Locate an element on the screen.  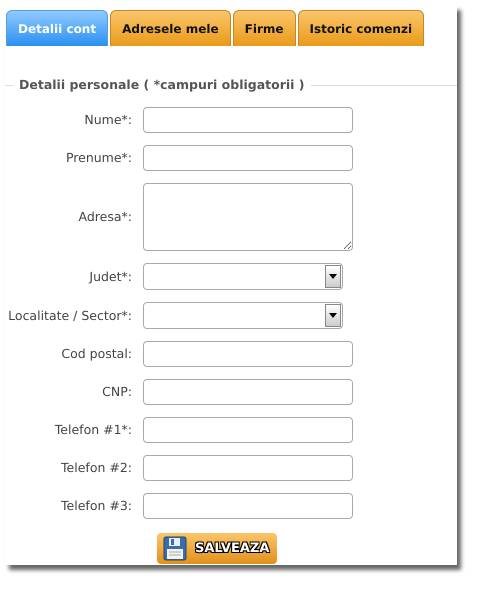
tab: Firme is located at coordinates (264, 28).